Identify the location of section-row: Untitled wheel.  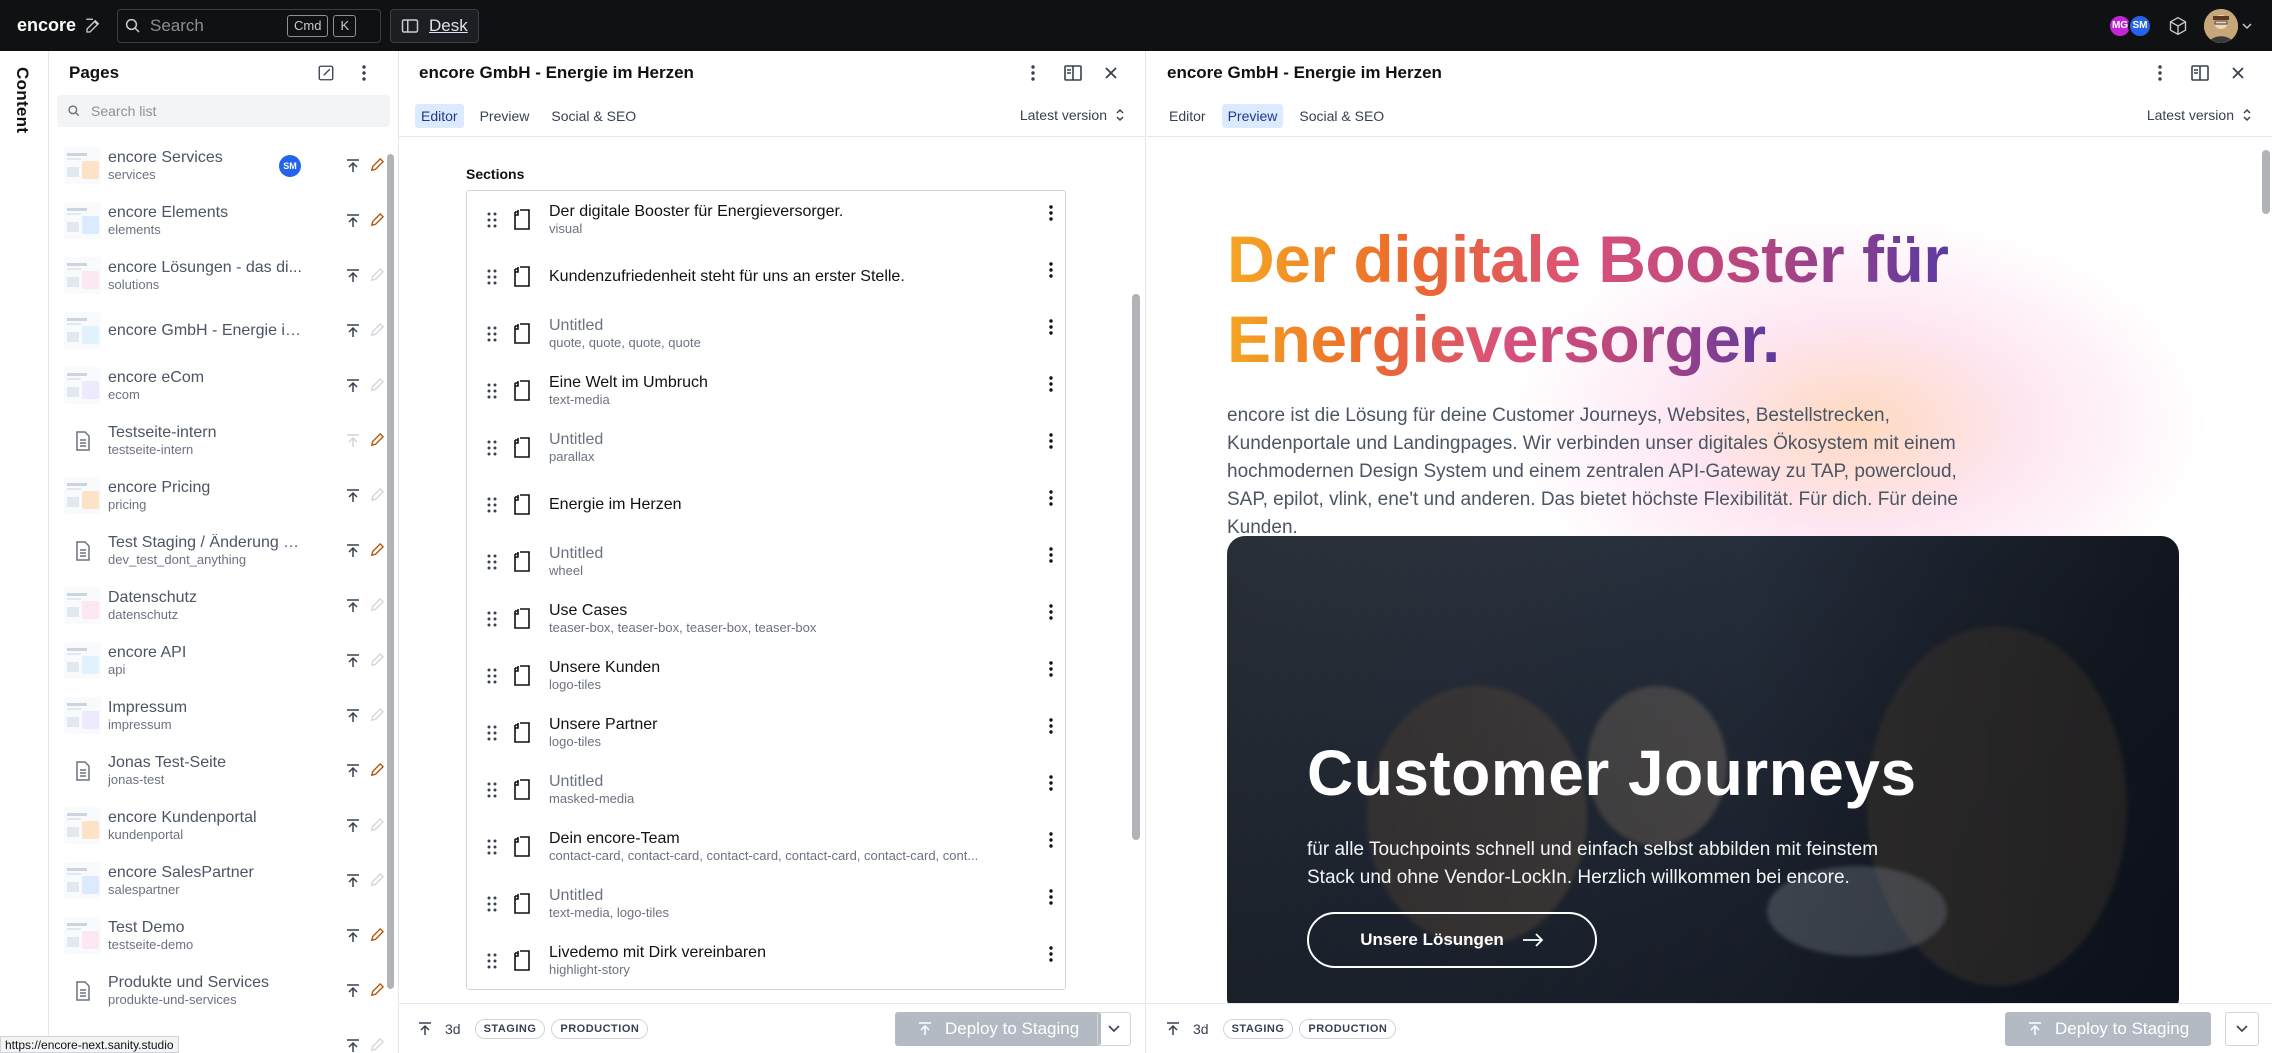
(766, 561).